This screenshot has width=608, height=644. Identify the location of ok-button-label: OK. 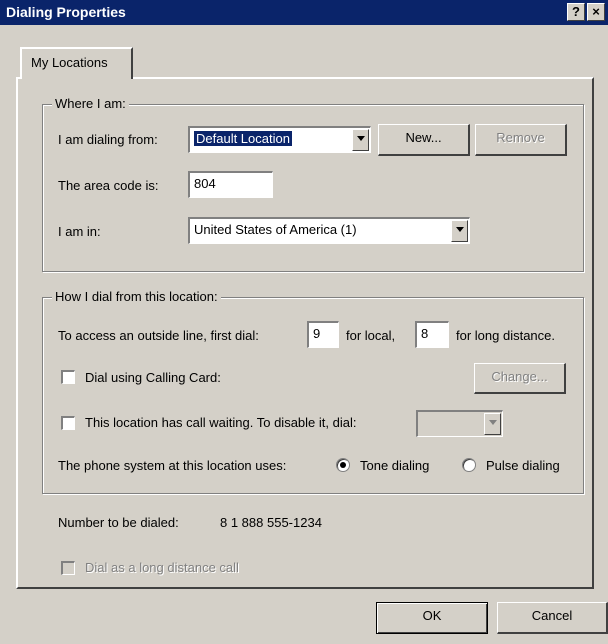
(432, 615).